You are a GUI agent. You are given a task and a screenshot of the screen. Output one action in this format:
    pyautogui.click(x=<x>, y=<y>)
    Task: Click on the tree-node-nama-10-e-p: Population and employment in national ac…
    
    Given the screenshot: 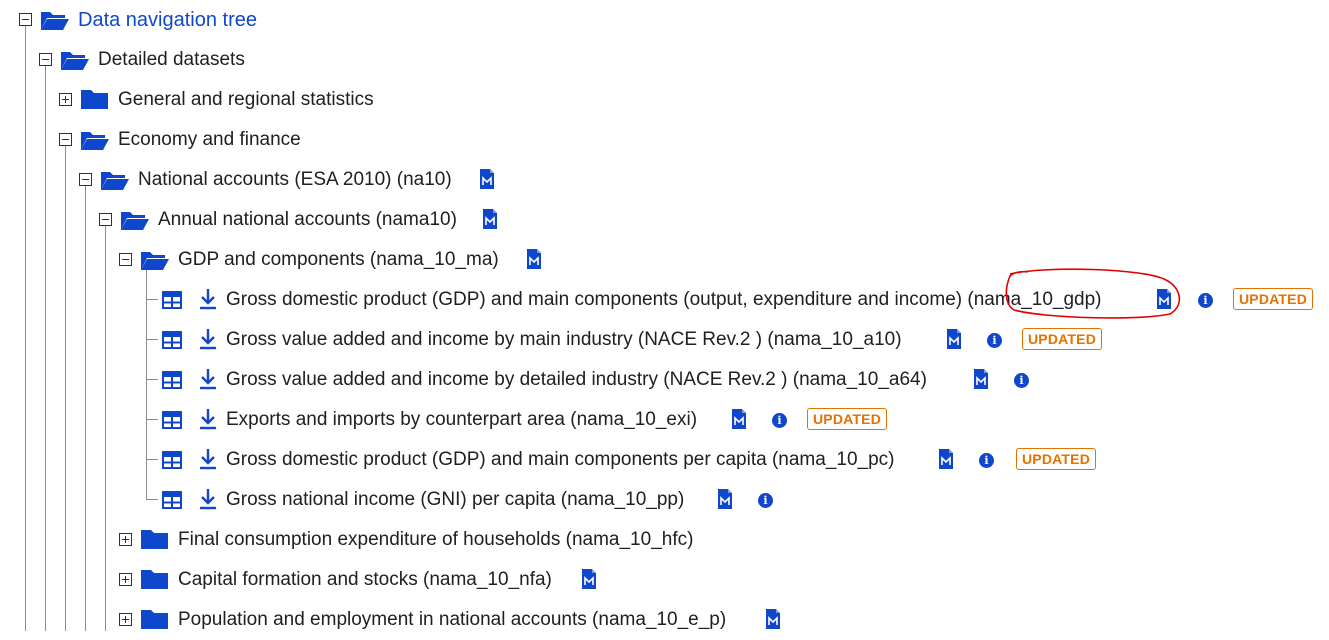 What is the action you would take?
    pyautogui.click(x=664, y=620)
    